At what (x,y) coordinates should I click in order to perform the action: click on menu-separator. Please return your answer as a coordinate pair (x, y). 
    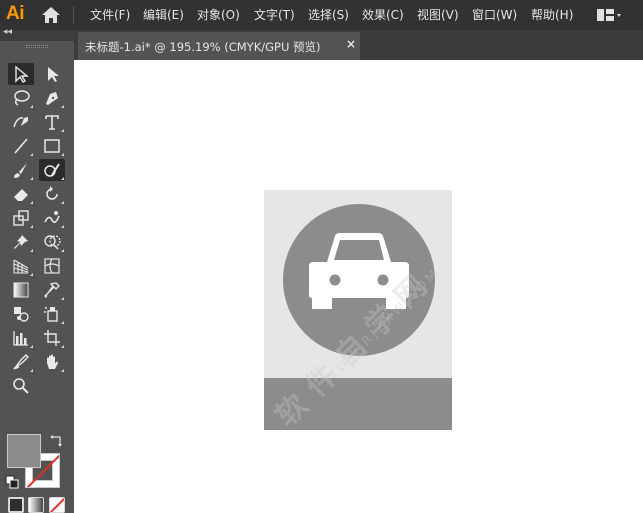
    Looking at the image, I should click on (73, 15).